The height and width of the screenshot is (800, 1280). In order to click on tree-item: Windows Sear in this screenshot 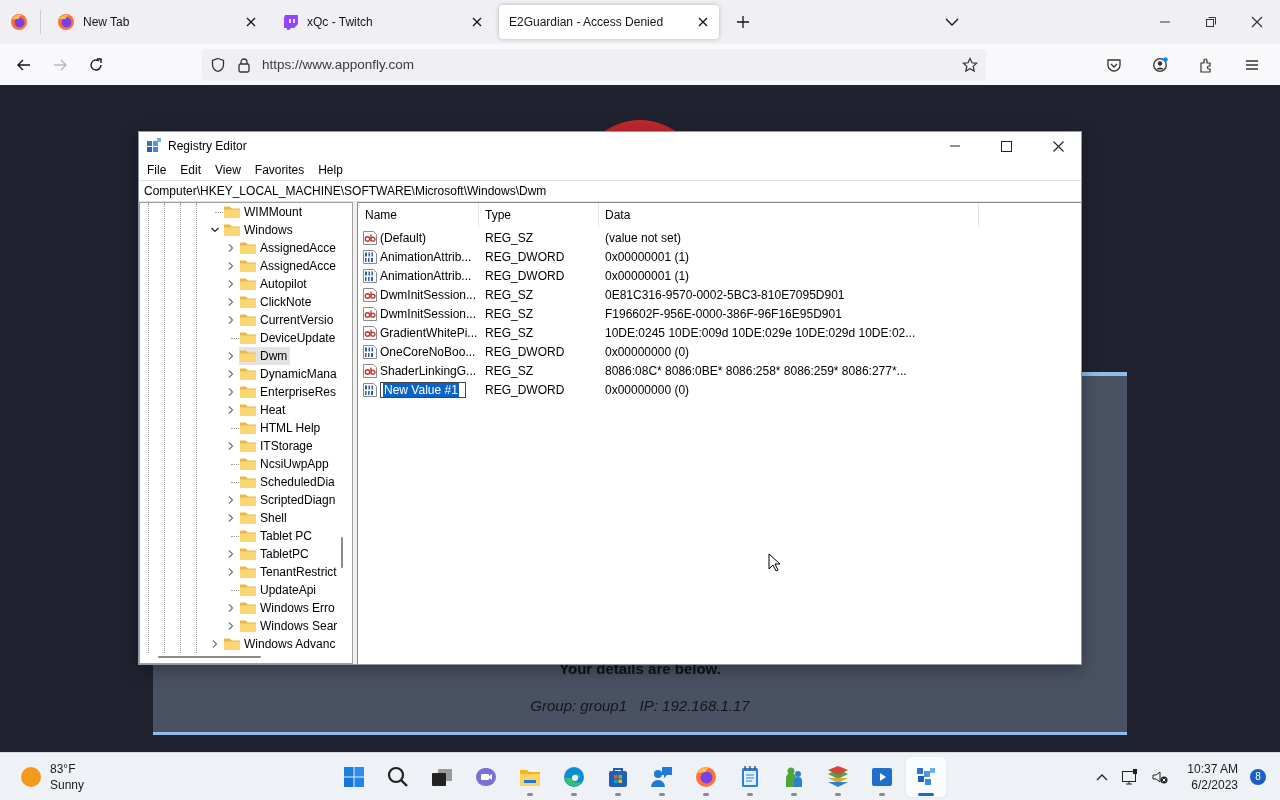, I will do `click(290, 626)`.